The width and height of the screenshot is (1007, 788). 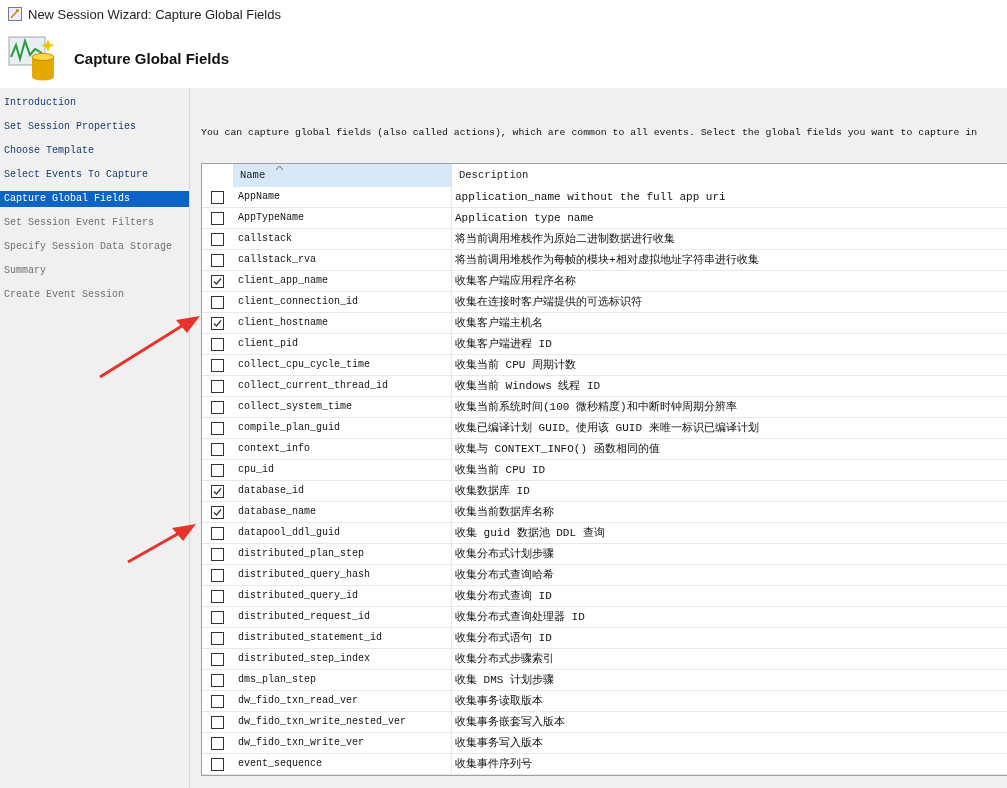 What do you see at coordinates (729, 365) in the screenshot?
I see `table-cell: 收集当前 CPU 周期计数` at bounding box center [729, 365].